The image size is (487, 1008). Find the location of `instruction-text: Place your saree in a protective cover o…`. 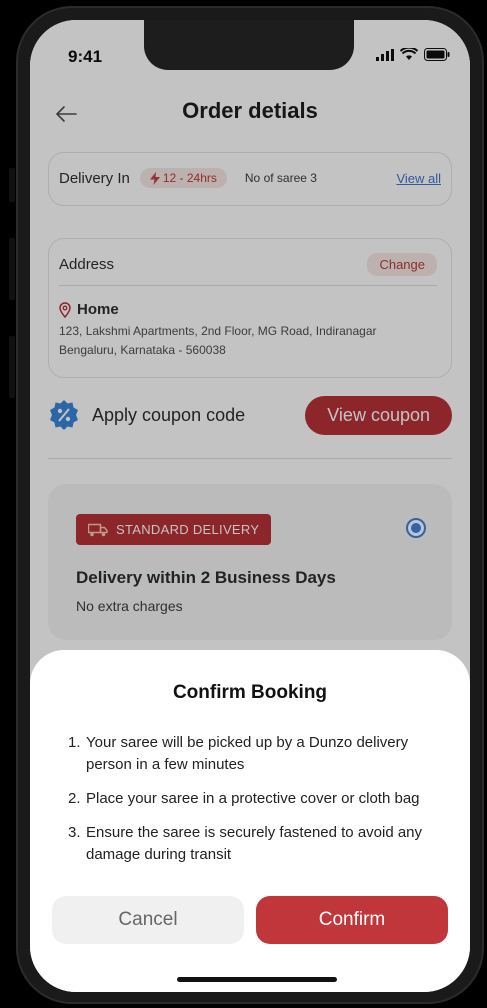

instruction-text: Place your saree in a protective cover o… is located at coordinates (253, 798).